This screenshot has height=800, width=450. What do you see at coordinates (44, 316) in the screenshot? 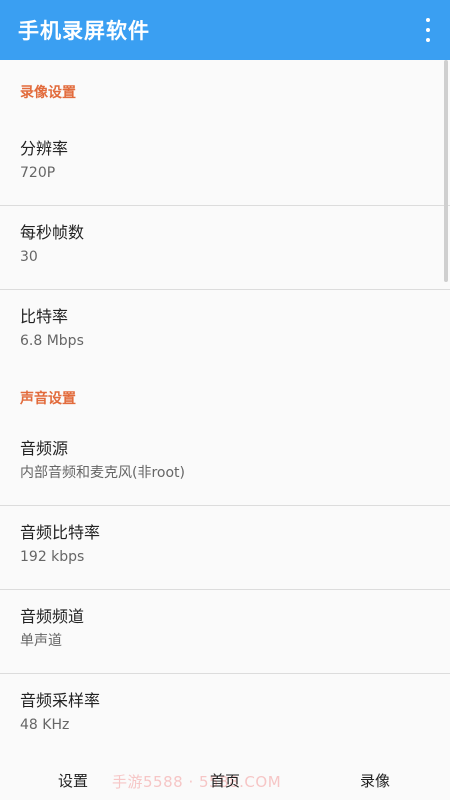
I see `pref-title: 比特率` at bounding box center [44, 316].